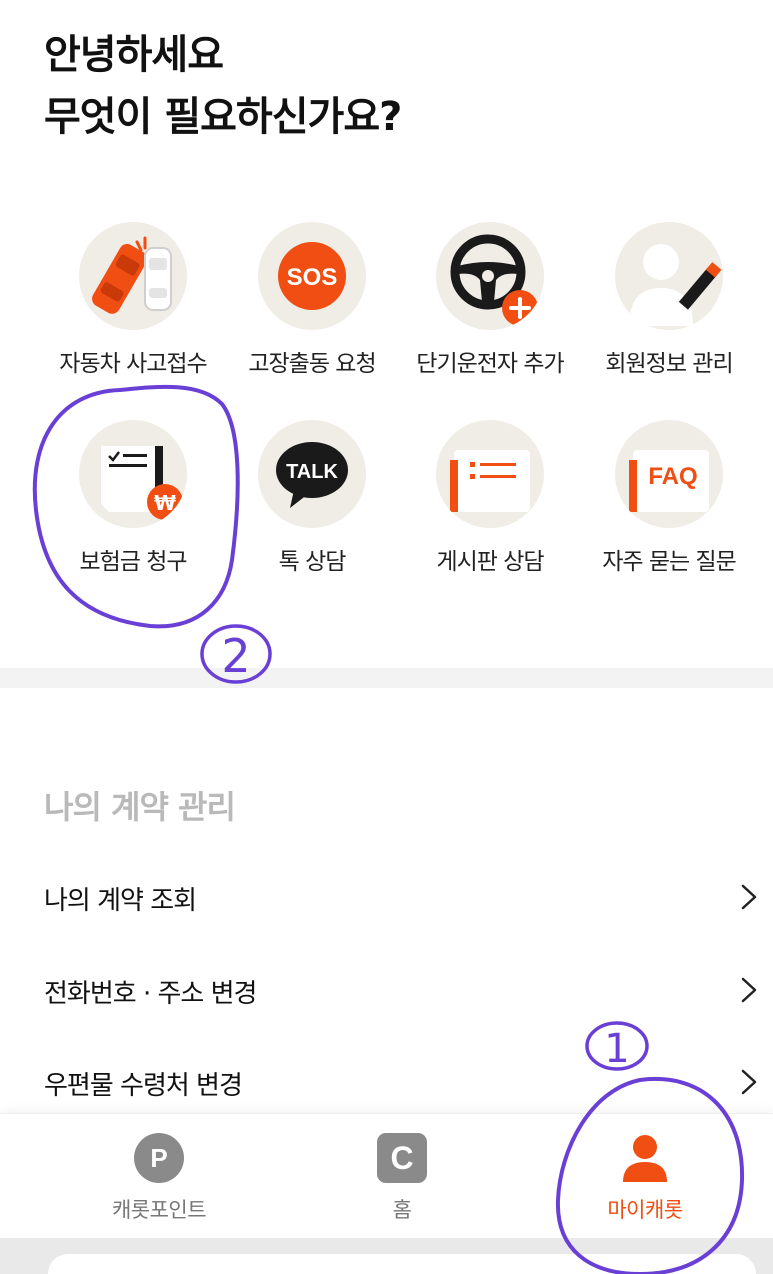  What do you see at coordinates (150, 994) in the screenshot?
I see `menu-row-label: 전화번호 · 주소 변경` at bounding box center [150, 994].